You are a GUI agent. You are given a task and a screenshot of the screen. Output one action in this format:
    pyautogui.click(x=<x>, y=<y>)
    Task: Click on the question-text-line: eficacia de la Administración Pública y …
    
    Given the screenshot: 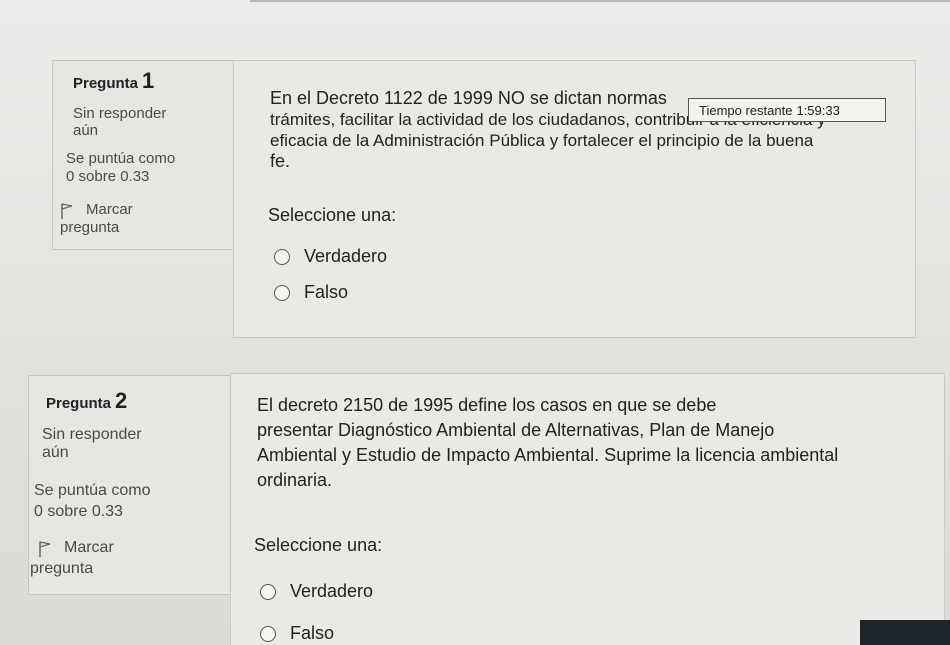 What is the action you would take?
    pyautogui.click(x=542, y=140)
    